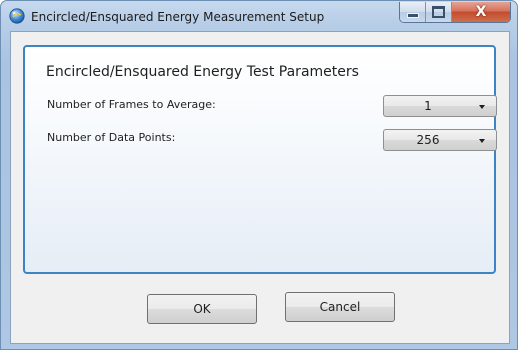  Describe the element at coordinates (412, 15) in the screenshot. I see `minimize-icon` at that location.